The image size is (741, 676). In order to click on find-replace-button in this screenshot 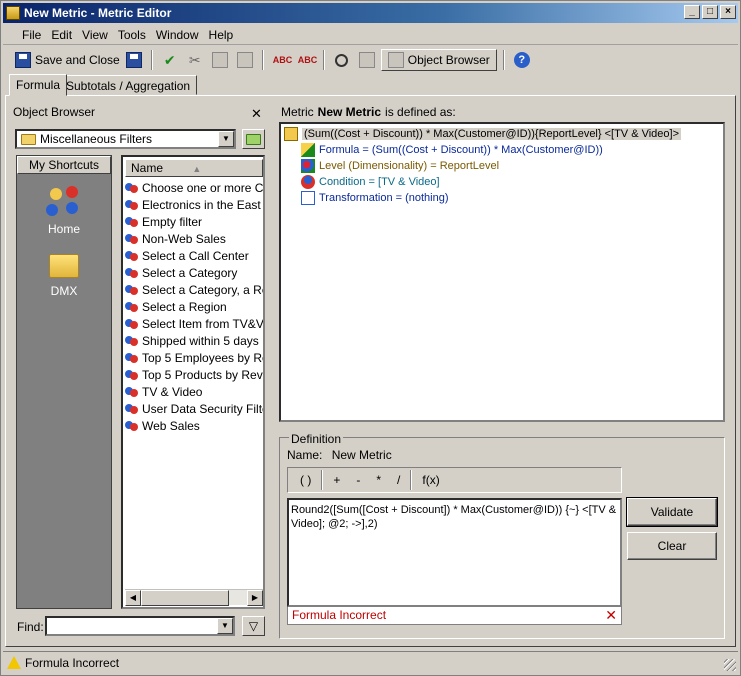, I will do `click(367, 60)`.